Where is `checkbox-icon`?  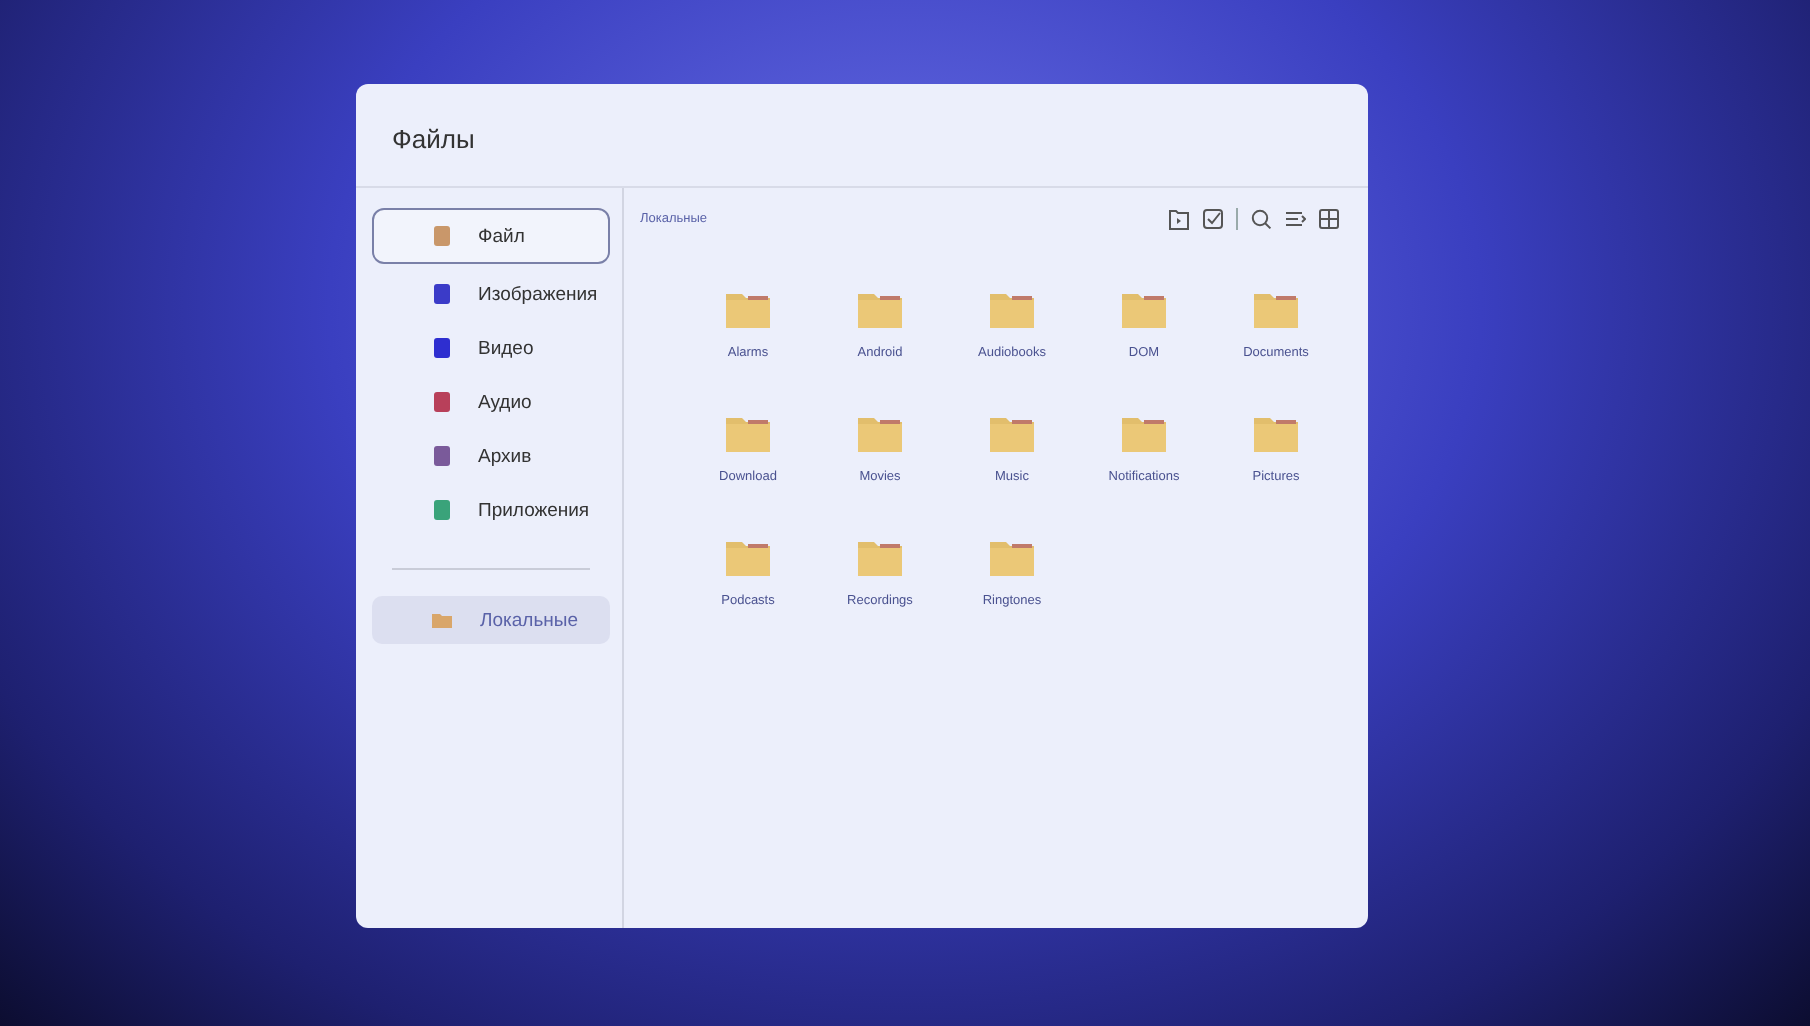 checkbox-icon is located at coordinates (1213, 219).